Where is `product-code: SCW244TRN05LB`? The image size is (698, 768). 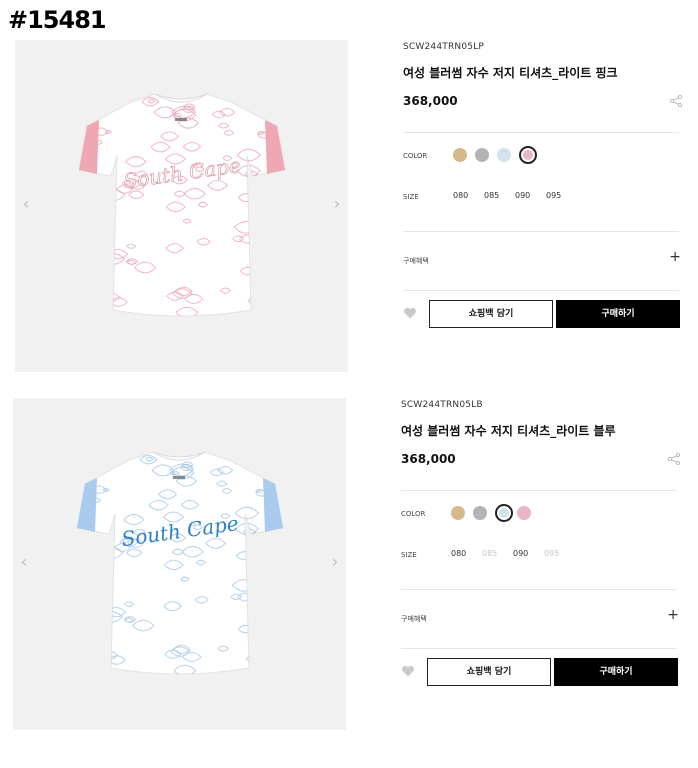 product-code: SCW244TRN05LB is located at coordinates (442, 405).